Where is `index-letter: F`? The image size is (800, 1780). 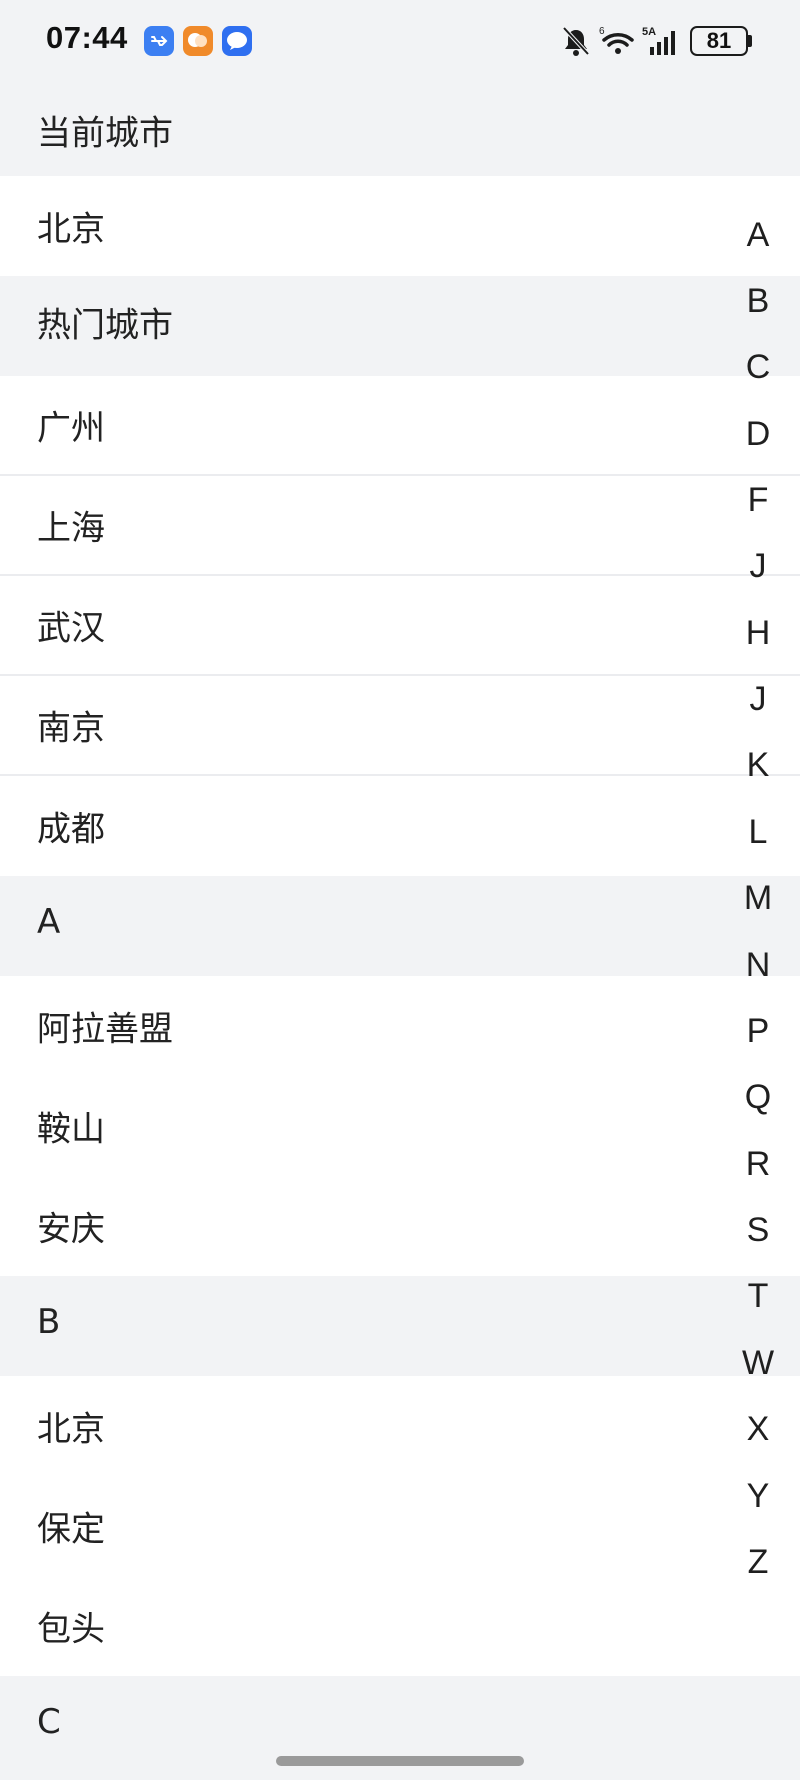 index-letter: F is located at coordinates (758, 500).